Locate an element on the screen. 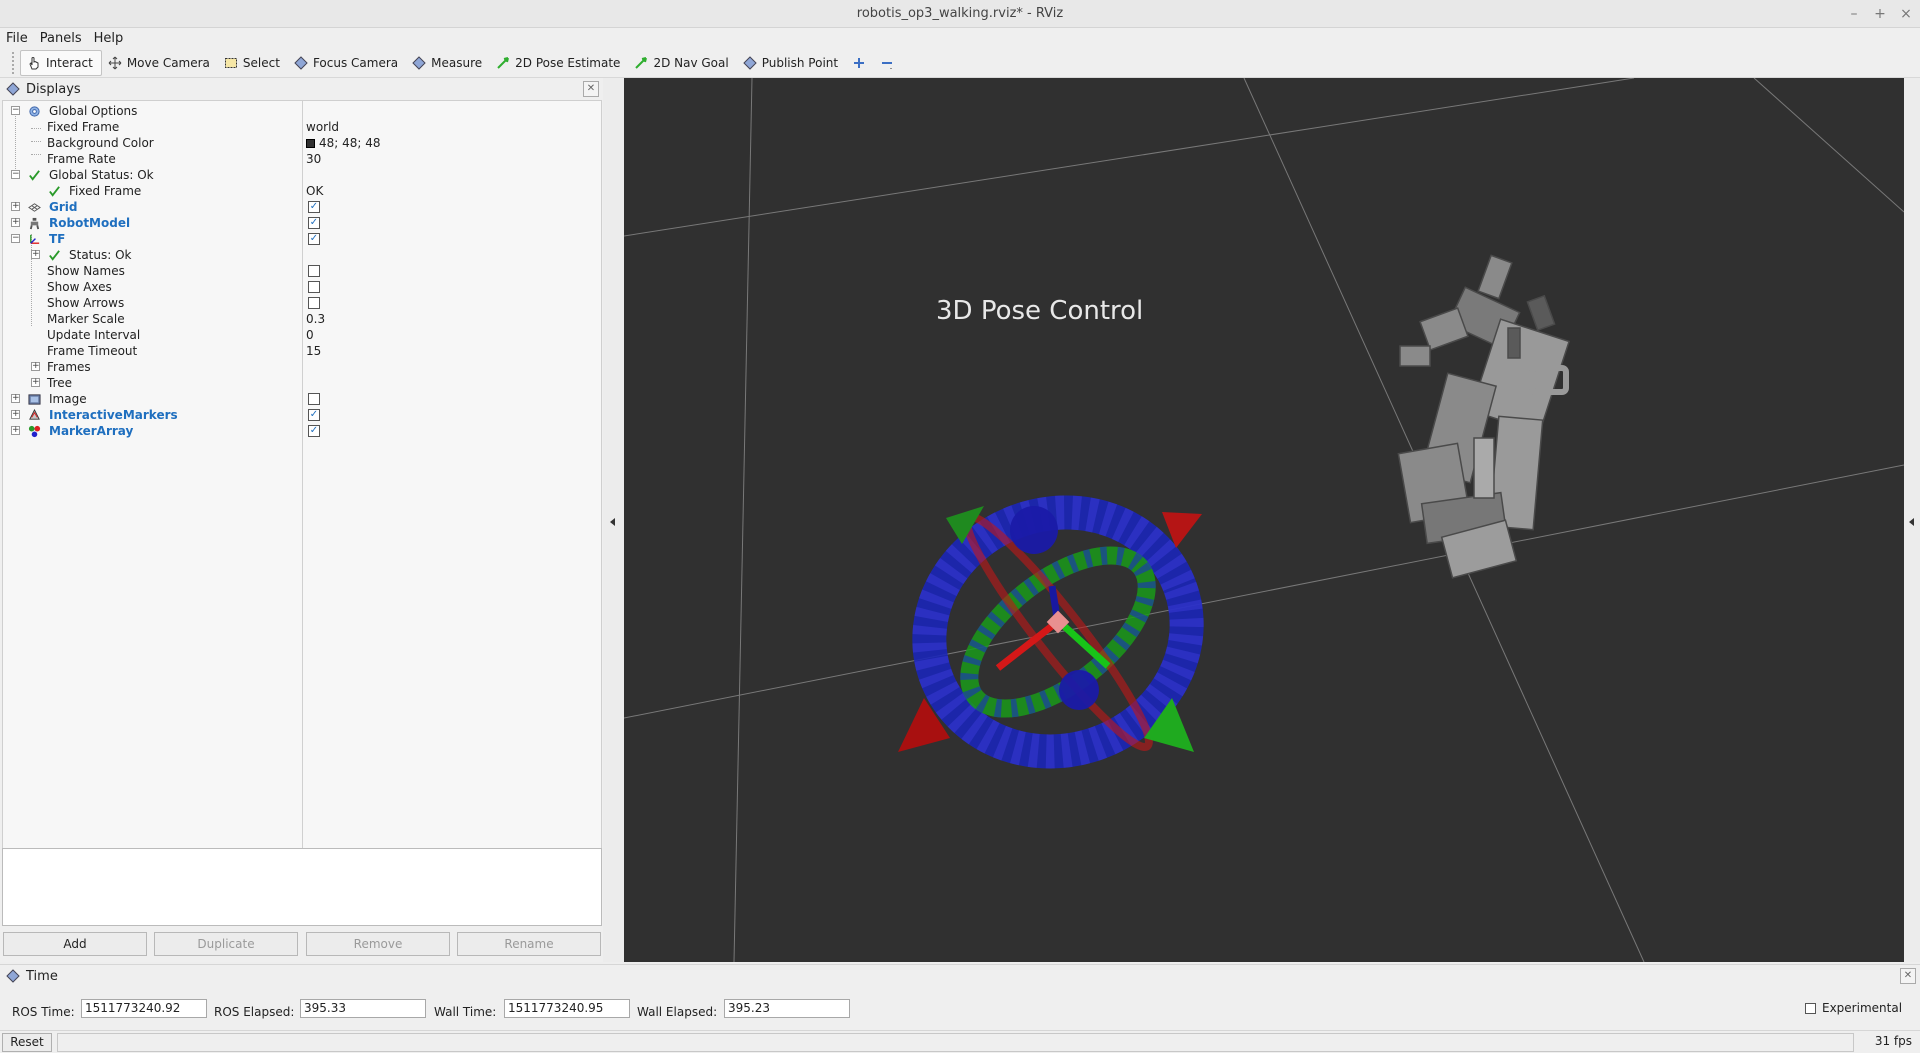 Image resolution: width=1920 pixels, height=1053 pixels. tree-row-show-axes: Show Axes is located at coordinates (302, 287).